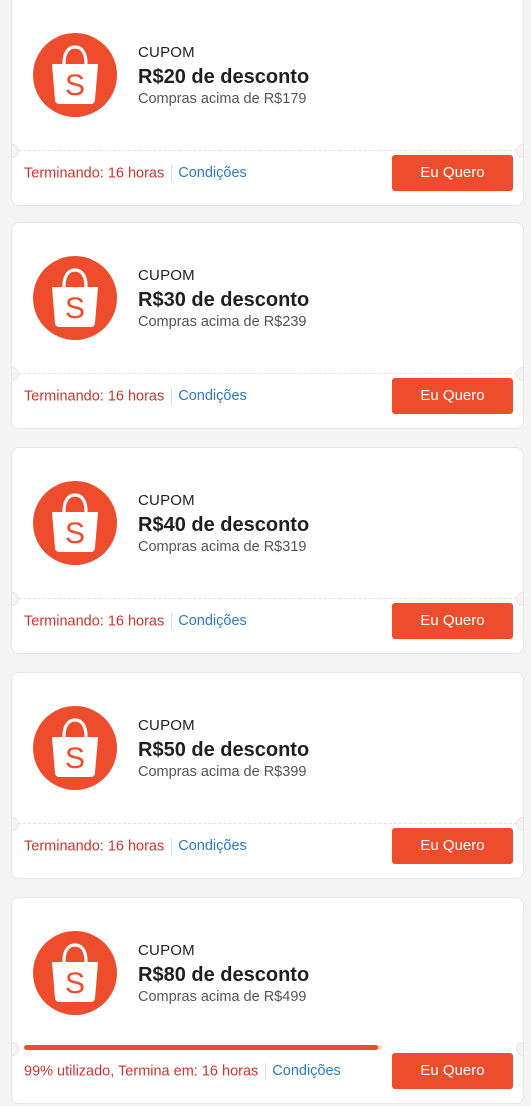  What do you see at coordinates (222, 997) in the screenshot?
I see `coupon-min-purchase: Compras acima de R$499` at bounding box center [222, 997].